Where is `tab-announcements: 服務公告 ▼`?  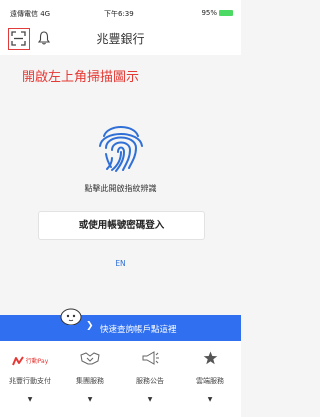
tab-announcements: 服務公告 ▼ is located at coordinates (150, 379).